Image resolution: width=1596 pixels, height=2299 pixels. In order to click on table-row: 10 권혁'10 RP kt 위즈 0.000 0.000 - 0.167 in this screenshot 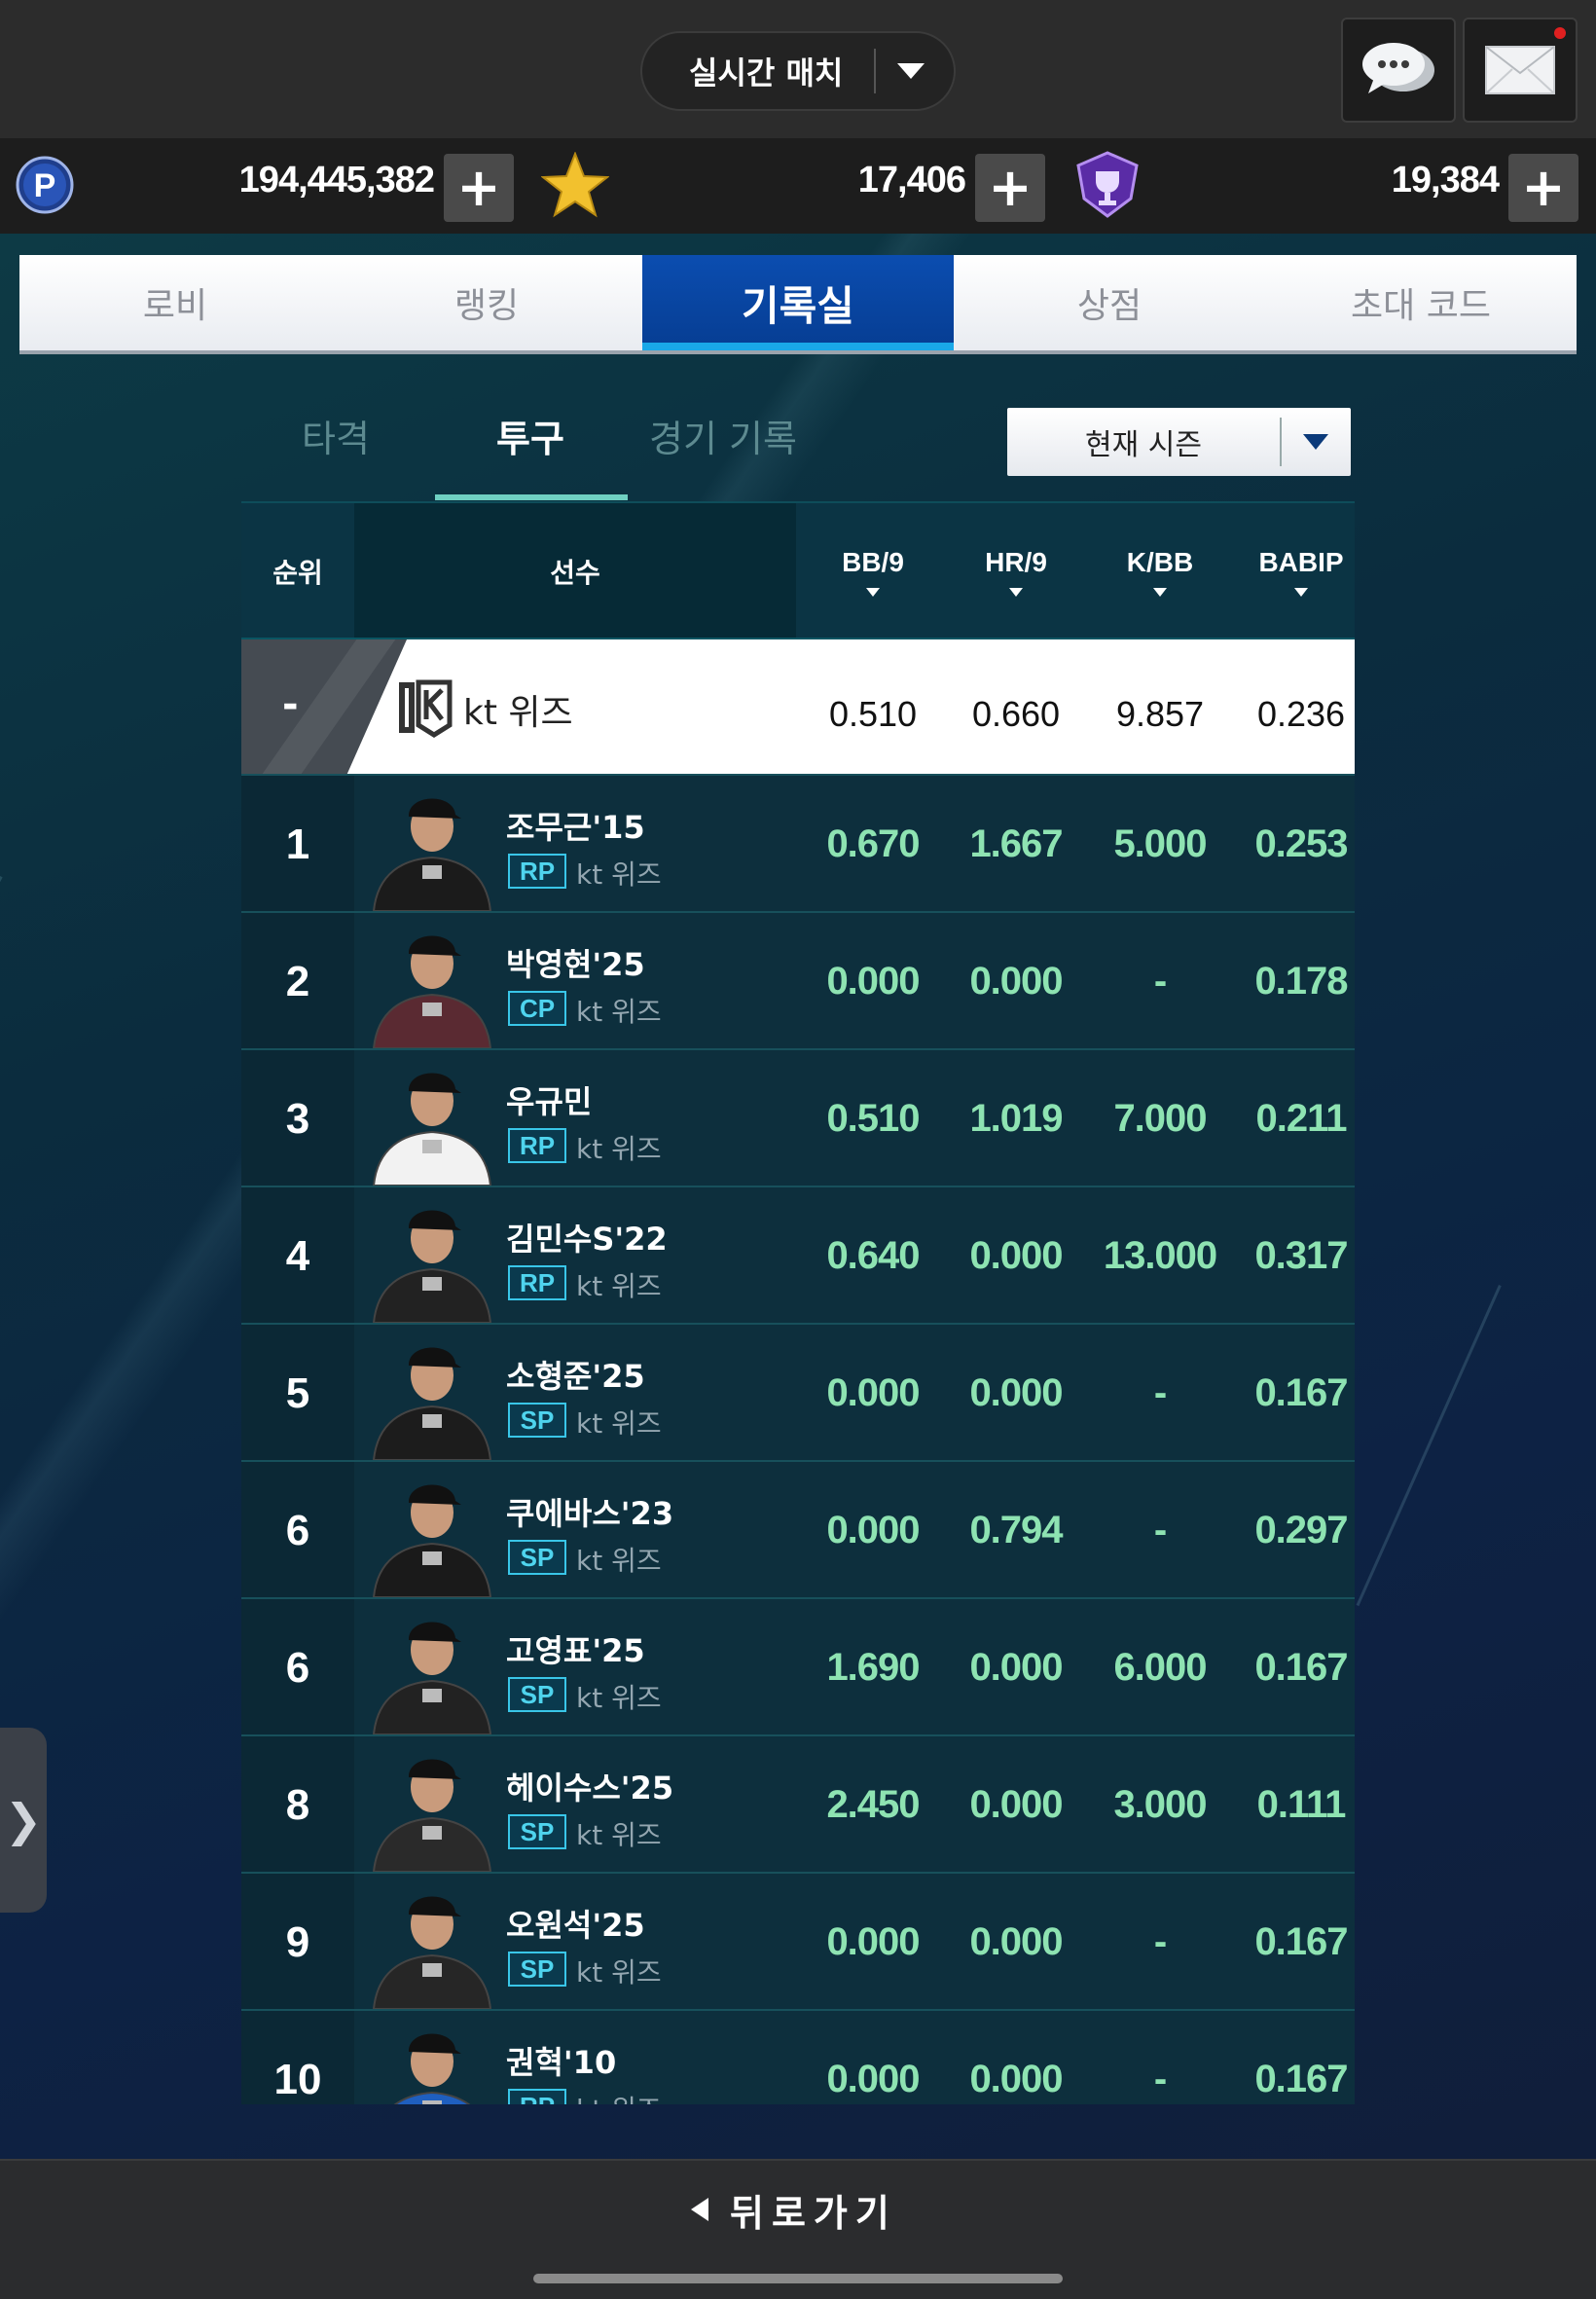, I will do `click(798, 2056)`.